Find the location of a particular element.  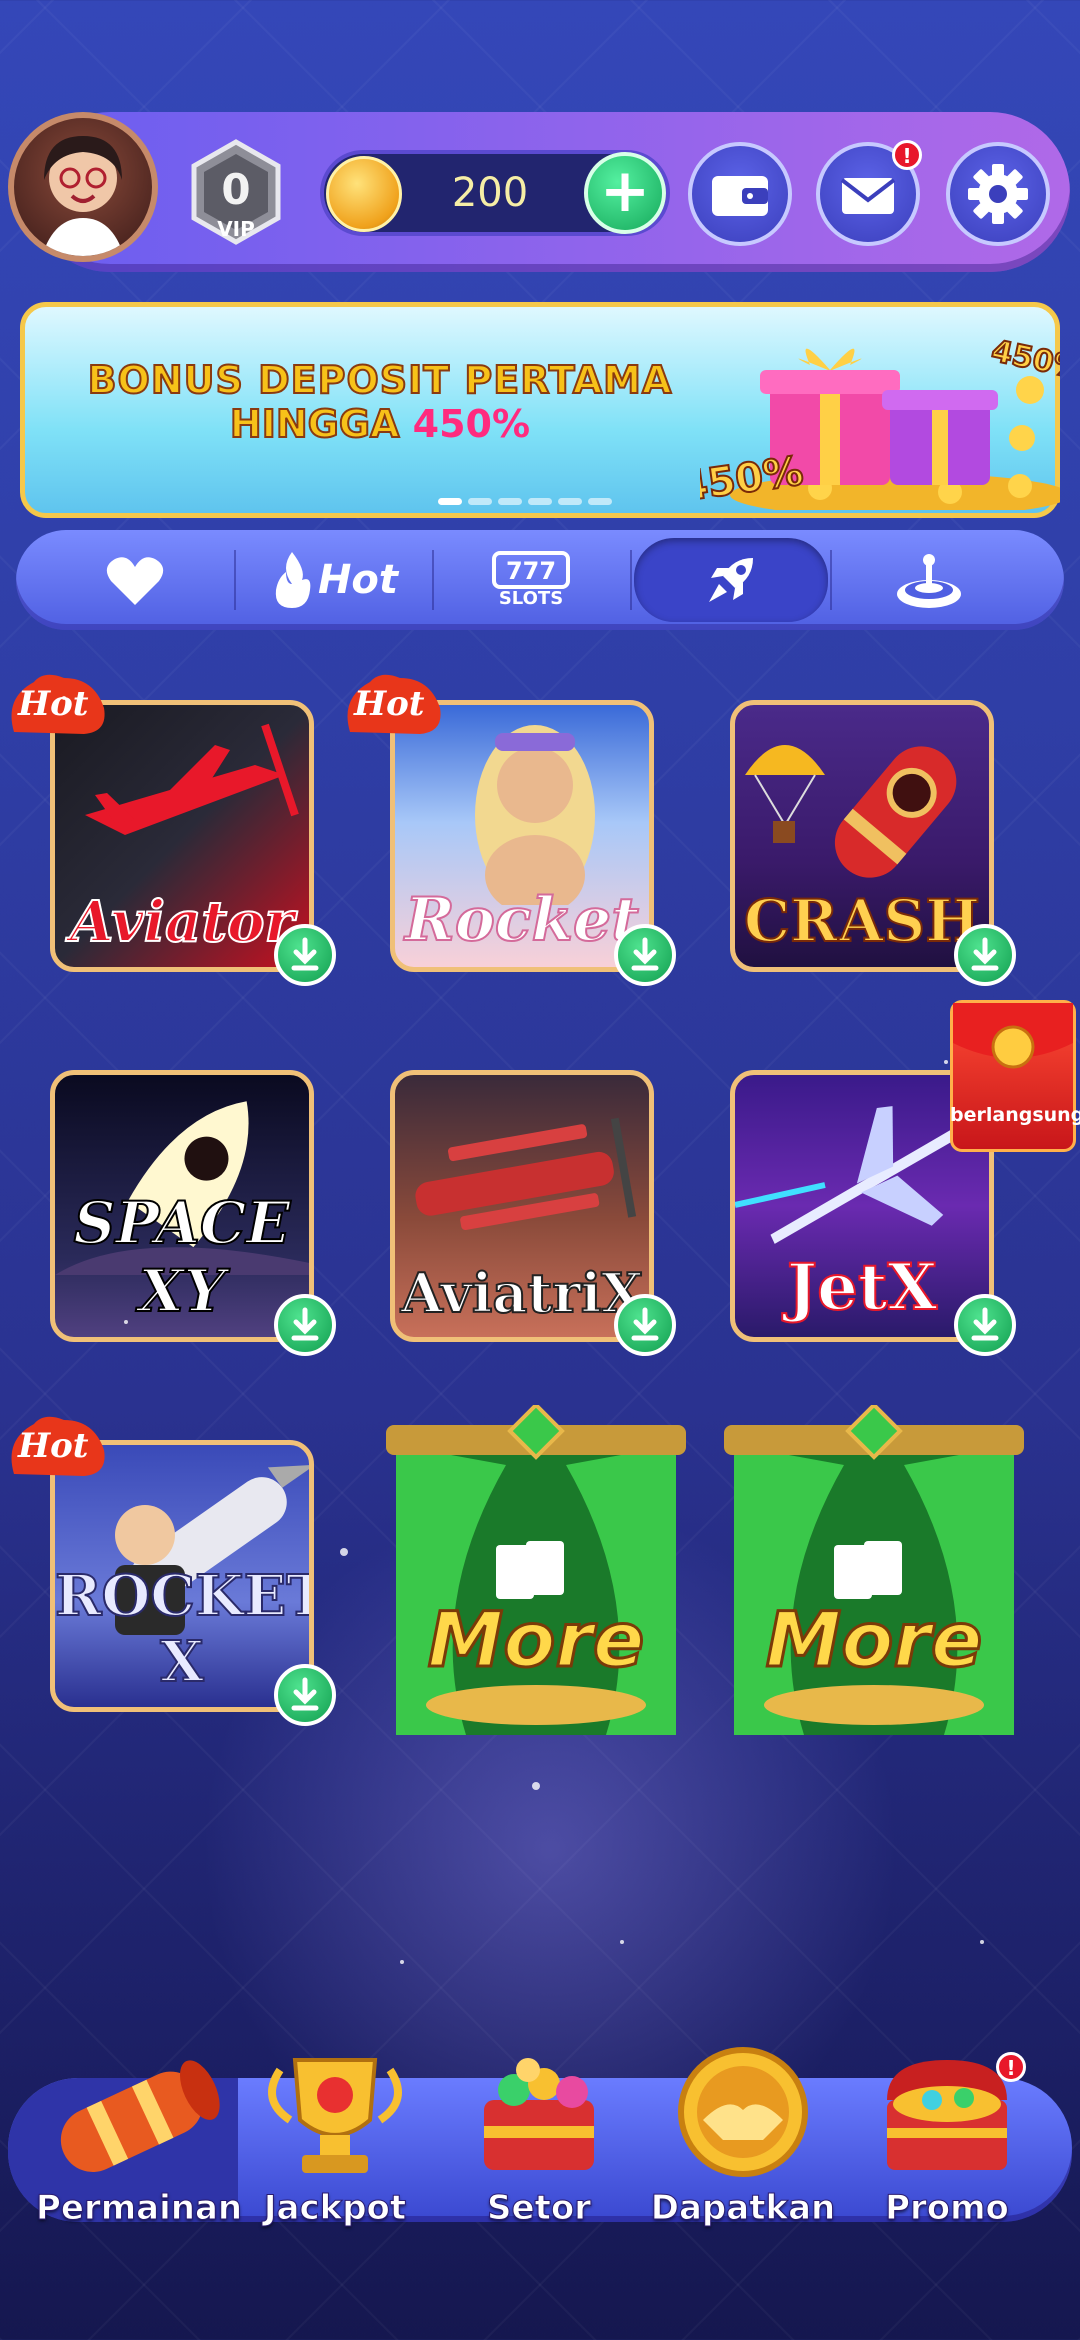

nav-label: Jackpot is located at coordinates (335, 2208).